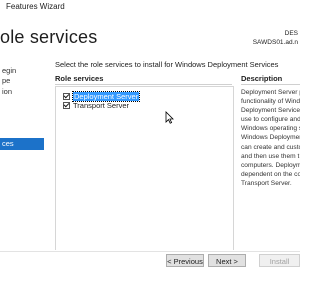 The height and width of the screenshot is (300, 320). What do you see at coordinates (49, 37) in the screenshot?
I see `page-title: ole services` at bounding box center [49, 37].